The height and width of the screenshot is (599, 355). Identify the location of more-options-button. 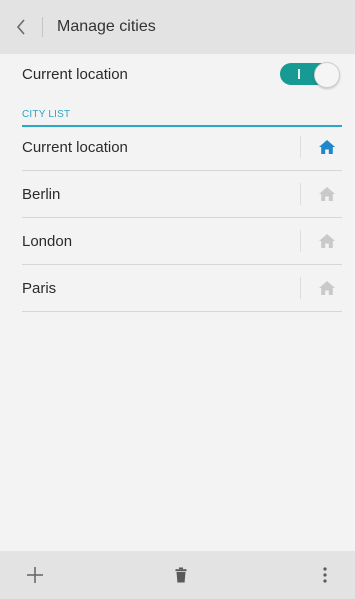
(325, 575).